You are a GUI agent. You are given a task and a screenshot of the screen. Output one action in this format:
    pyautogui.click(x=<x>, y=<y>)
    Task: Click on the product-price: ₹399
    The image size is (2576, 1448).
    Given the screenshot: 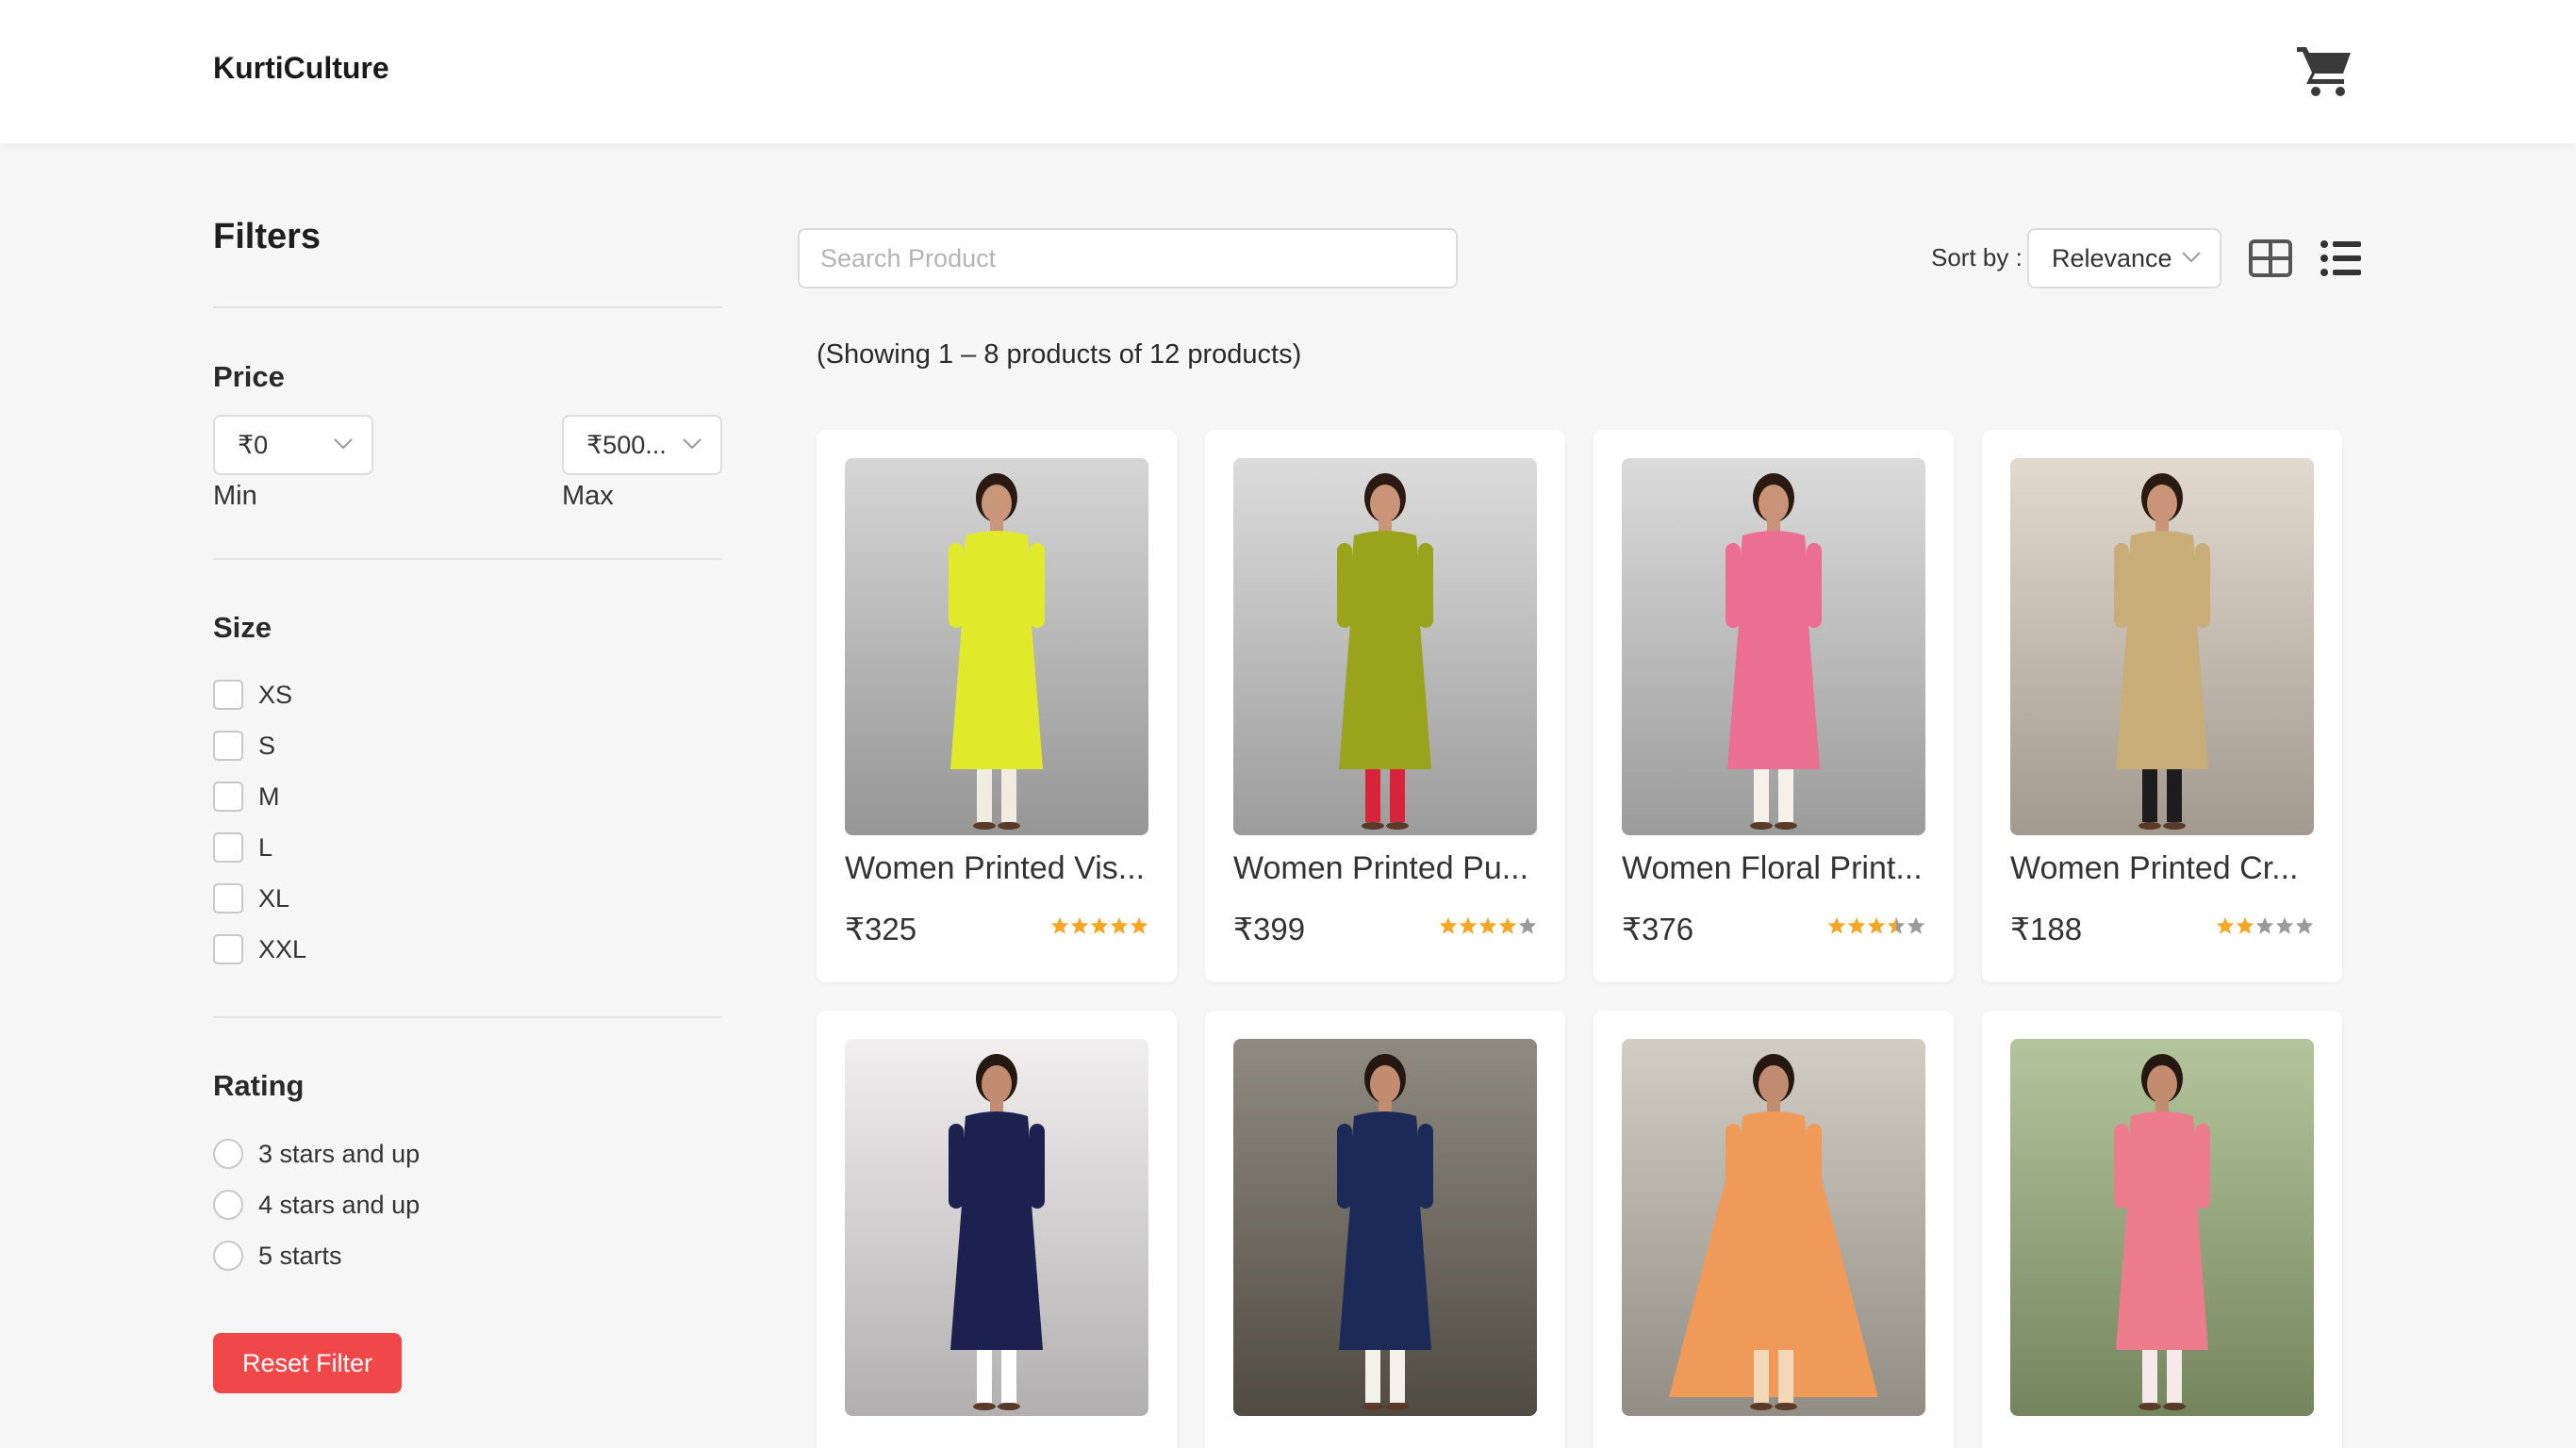 What is the action you would take?
    pyautogui.click(x=1269, y=929)
    